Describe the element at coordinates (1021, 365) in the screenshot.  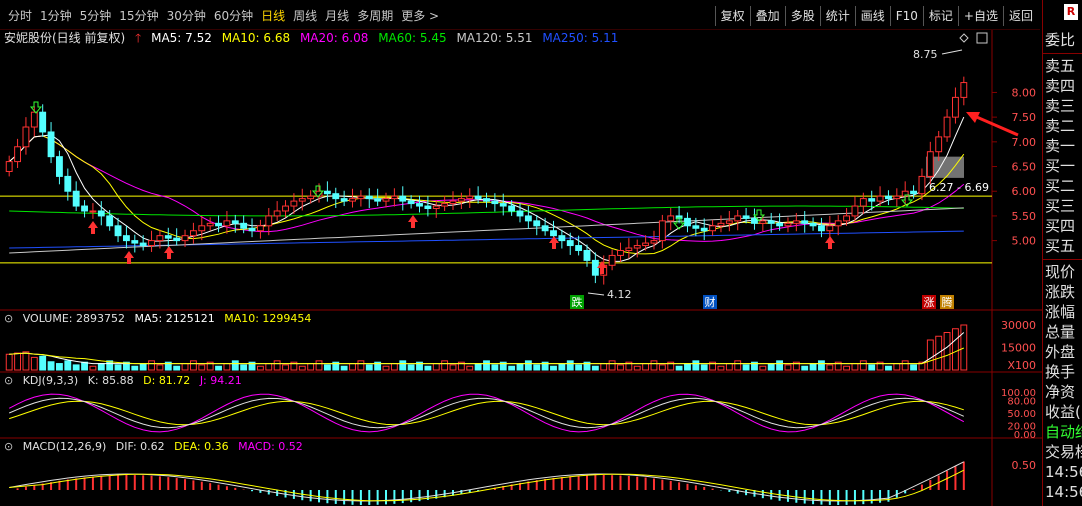
I see `volume-axis-label: X100` at that location.